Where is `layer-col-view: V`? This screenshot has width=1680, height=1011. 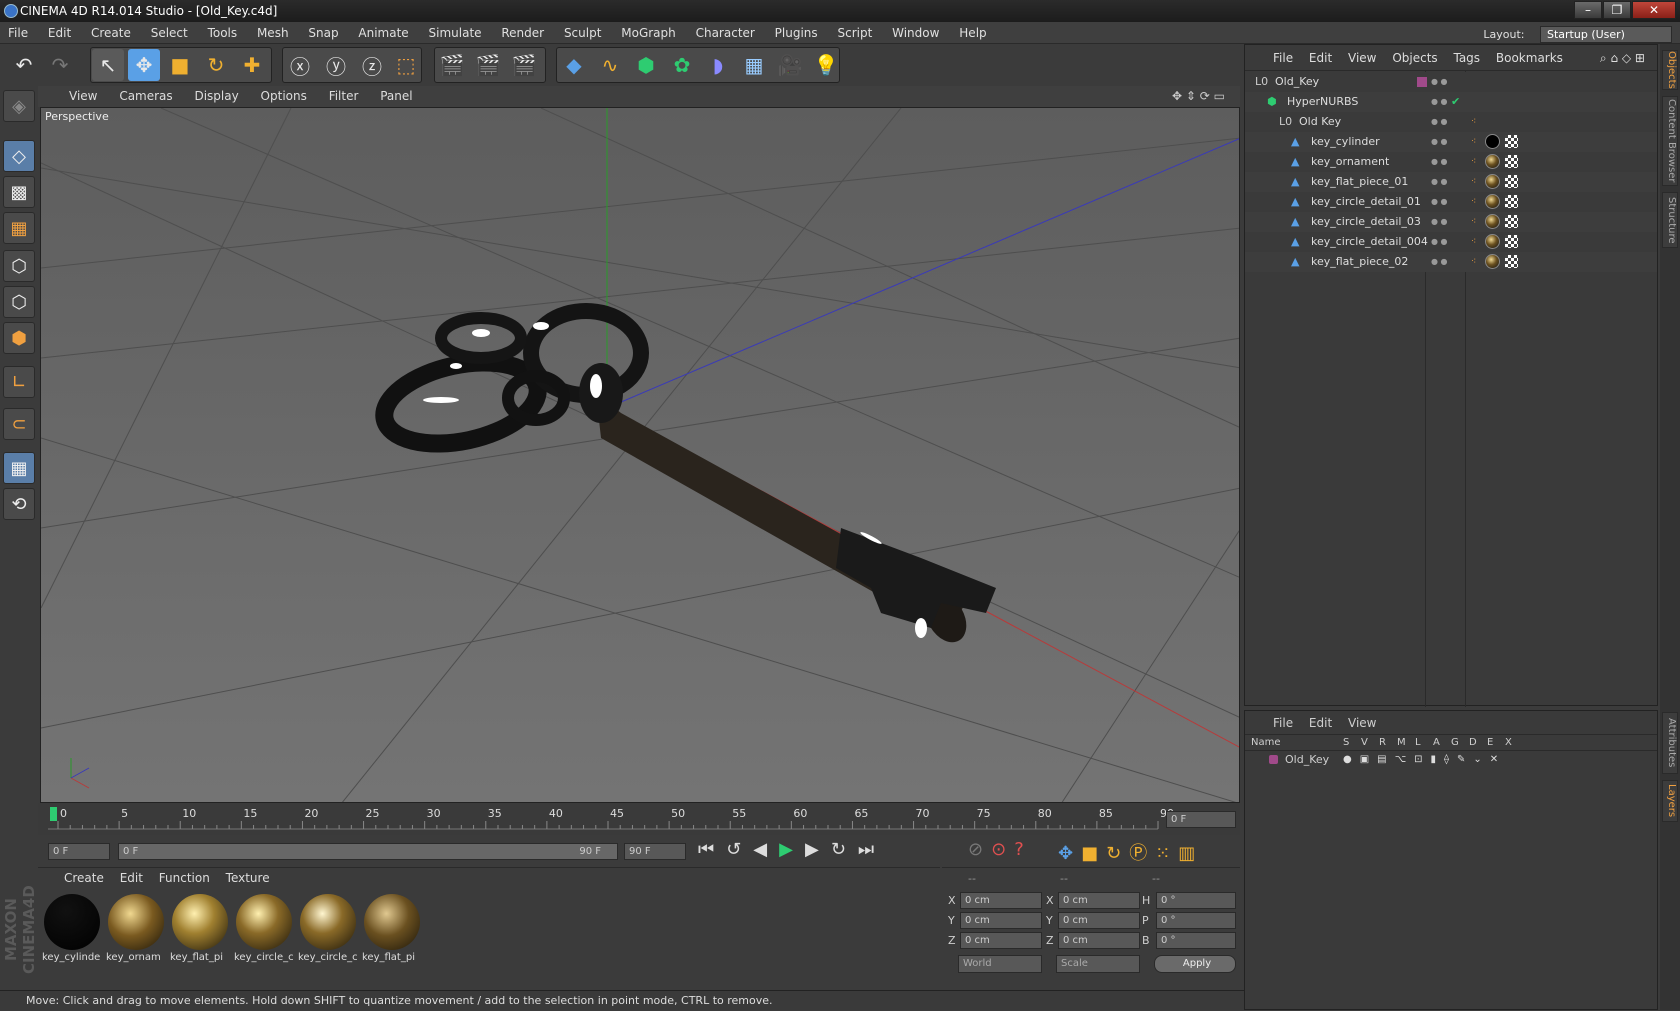 layer-col-view: V is located at coordinates (1364, 742).